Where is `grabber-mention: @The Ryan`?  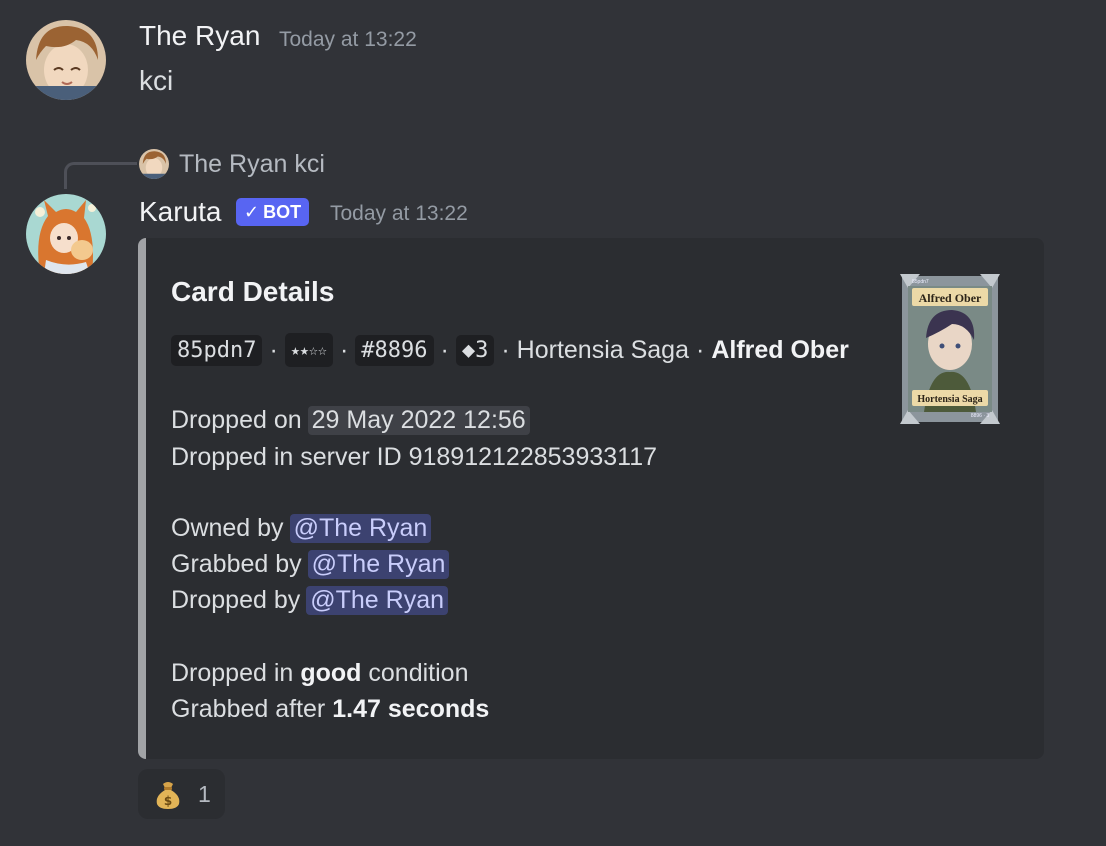
grabber-mention: @The Ryan is located at coordinates (378, 564).